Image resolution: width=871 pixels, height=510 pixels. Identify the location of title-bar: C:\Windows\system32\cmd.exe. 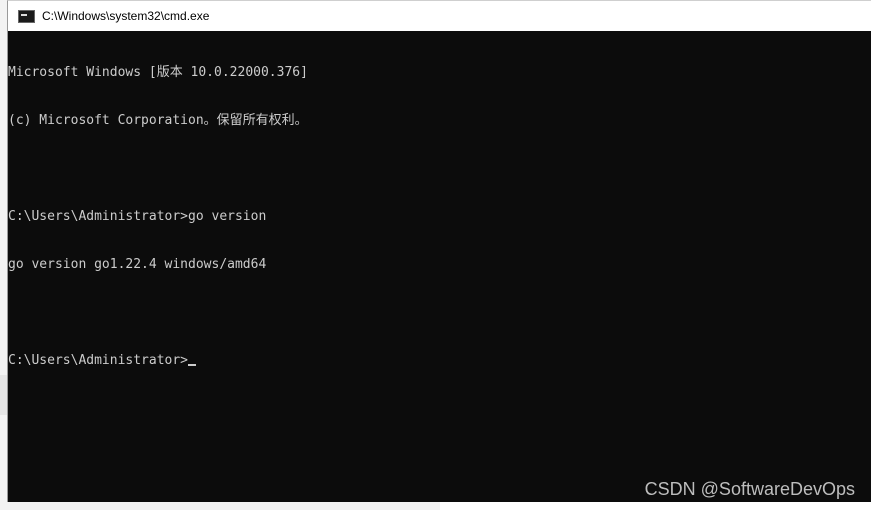
(439, 16).